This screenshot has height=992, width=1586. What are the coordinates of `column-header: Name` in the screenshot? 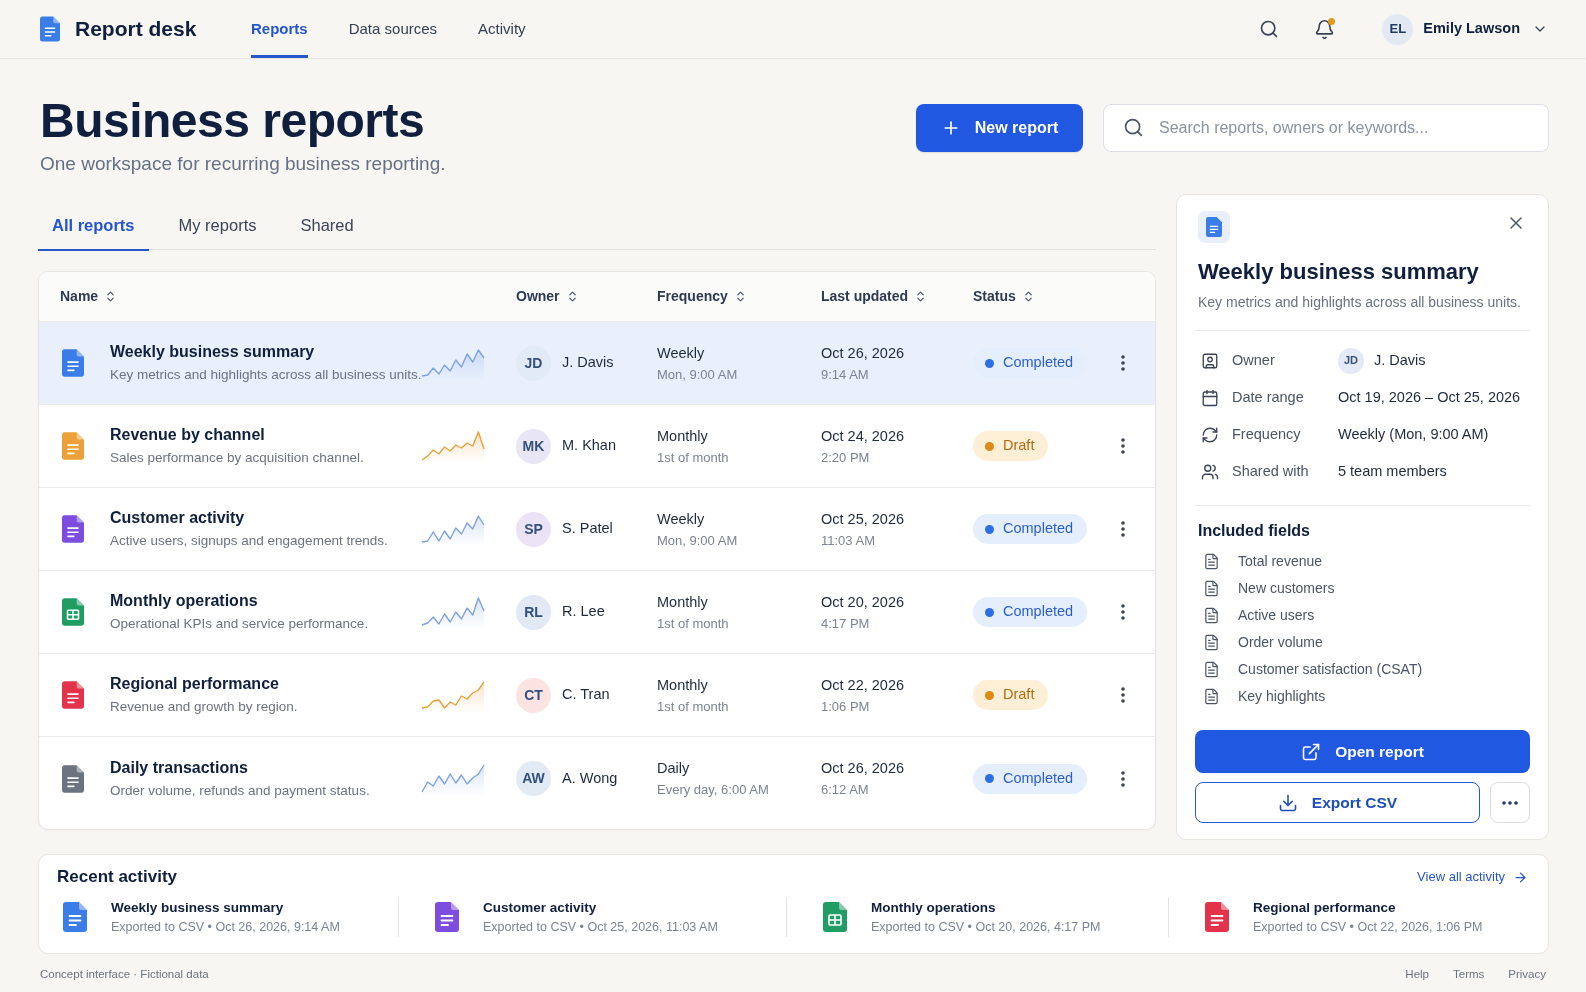 It's located at (89, 296).